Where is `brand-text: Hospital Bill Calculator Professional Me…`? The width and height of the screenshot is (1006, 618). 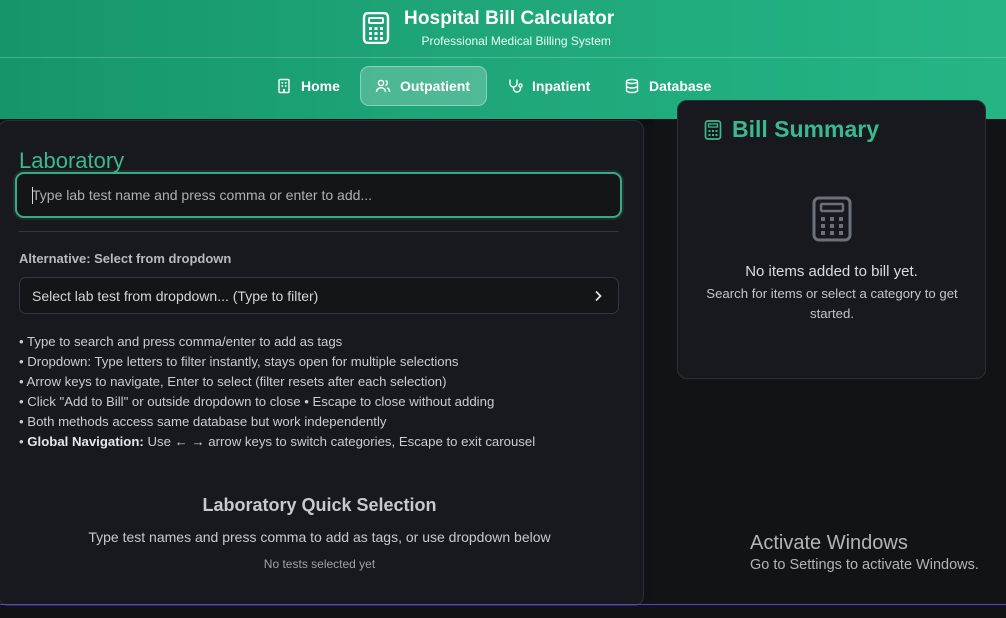 brand-text: Hospital Bill Calculator Professional Me… is located at coordinates (509, 28).